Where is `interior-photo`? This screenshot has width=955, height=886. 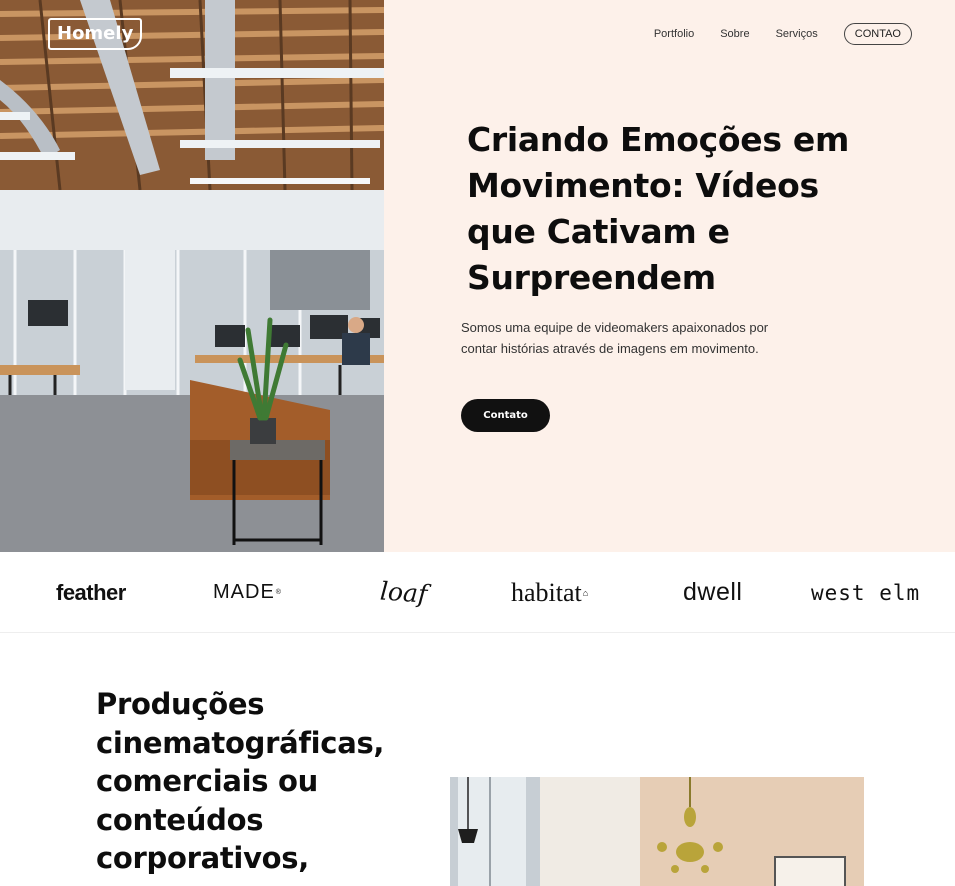 interior-photo is located at coordinates (657, 831).